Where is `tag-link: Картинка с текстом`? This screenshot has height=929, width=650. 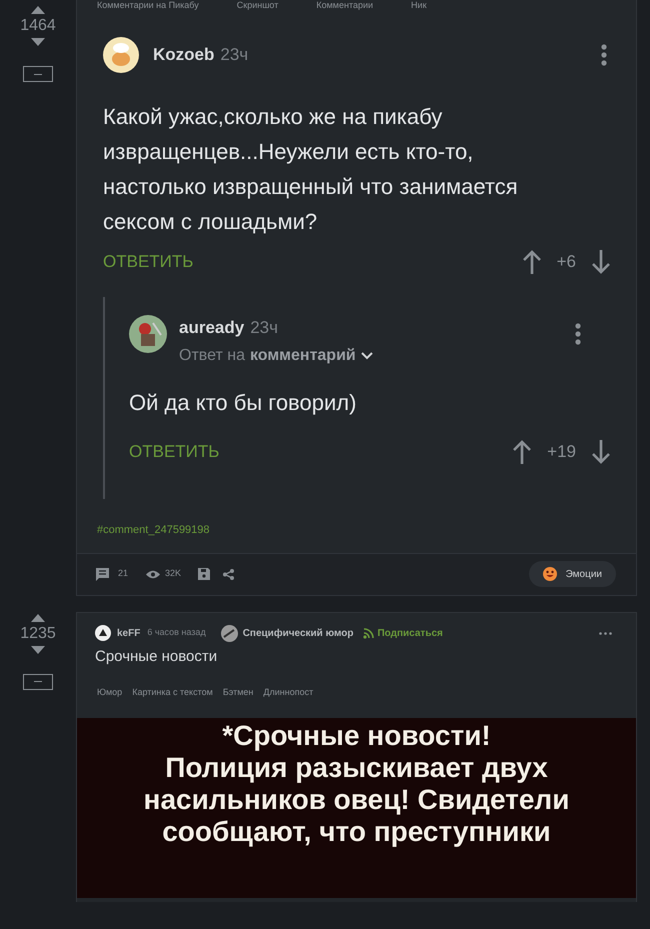
tag-link: Картинка с текстом is located at coordinates (172, 693).